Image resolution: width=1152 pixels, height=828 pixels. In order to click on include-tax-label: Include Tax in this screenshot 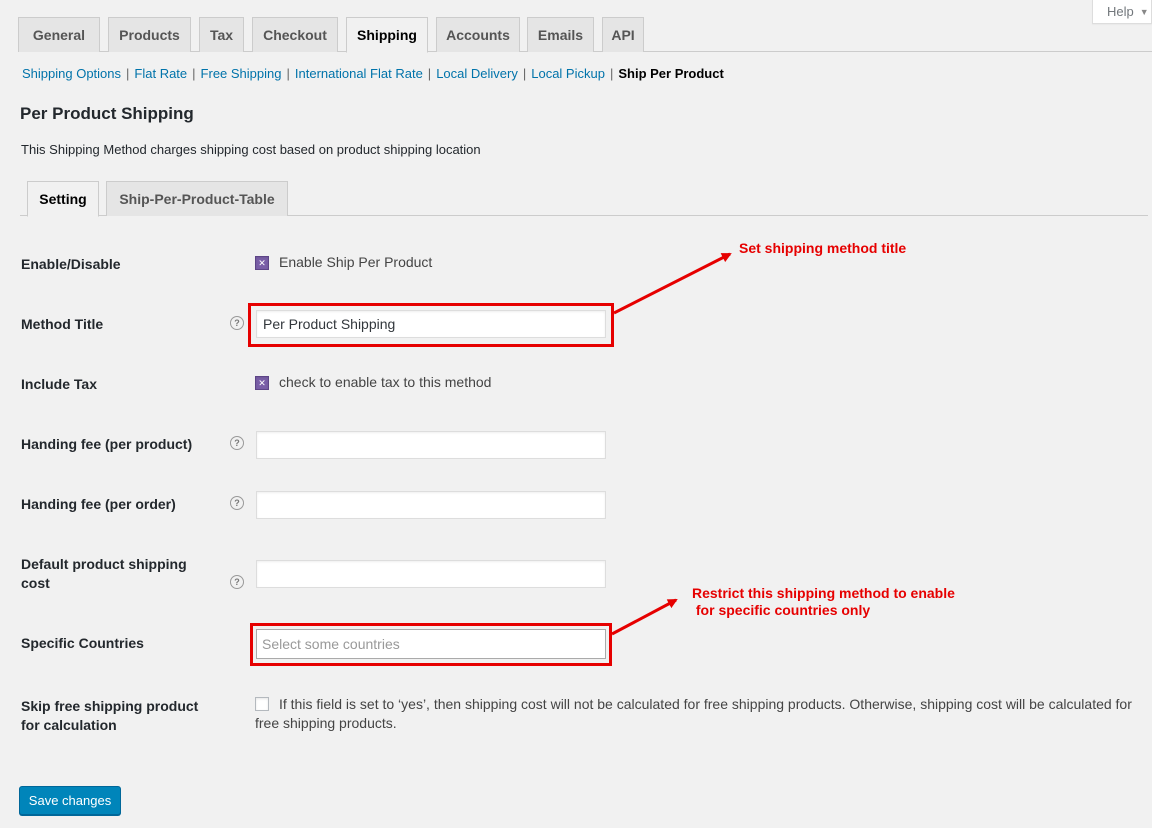, I will do `click(59, 384)`.